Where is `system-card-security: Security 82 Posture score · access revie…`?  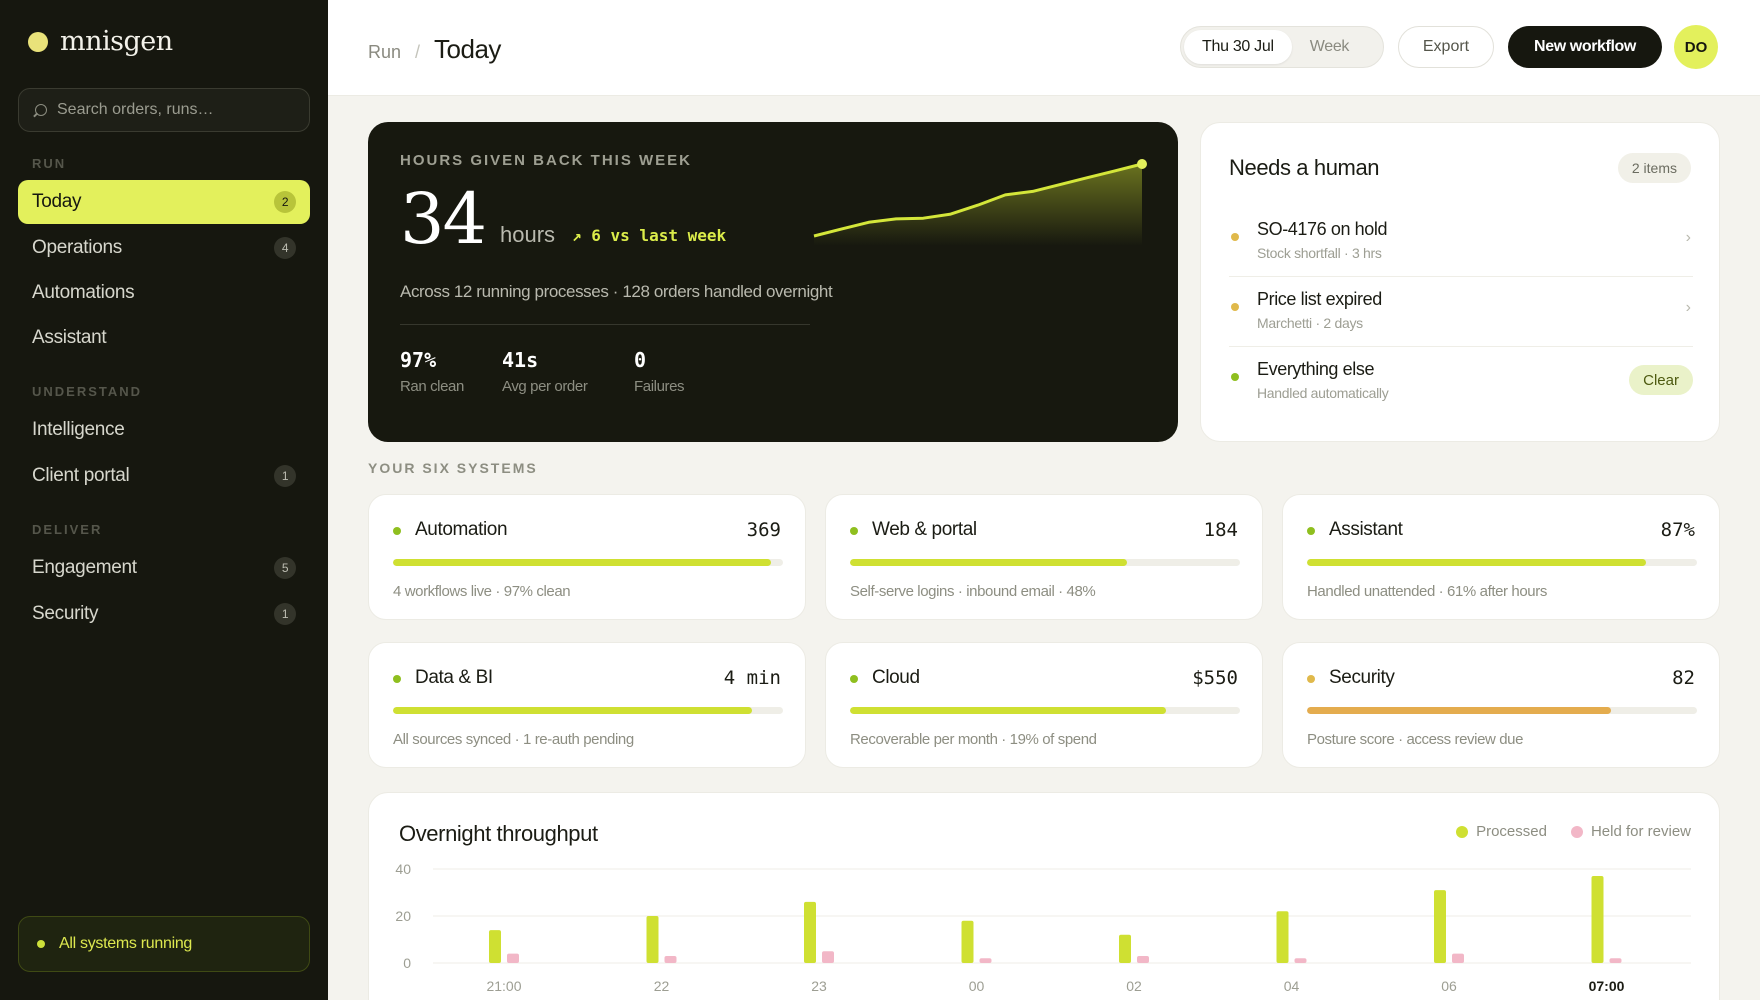 system-card-security: Security 82 Posture score · access revie… is located at coordinates (1501, 705).